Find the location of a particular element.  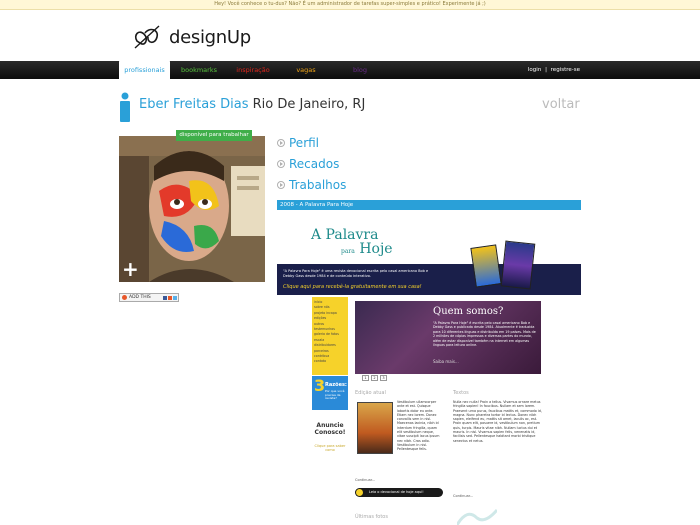

addthis-label: ADD THIS is located at coordinates (140, 297).